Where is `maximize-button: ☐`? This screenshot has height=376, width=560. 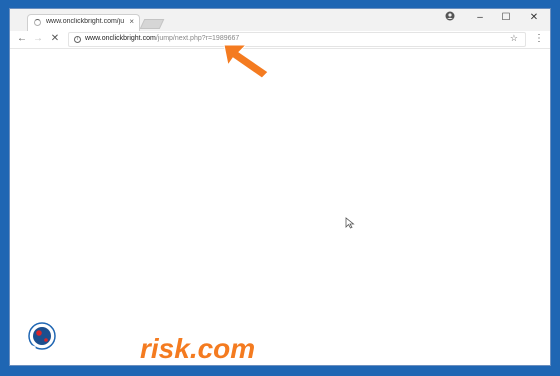 maximize-button: ☐ is located at coordinates (506, 18).